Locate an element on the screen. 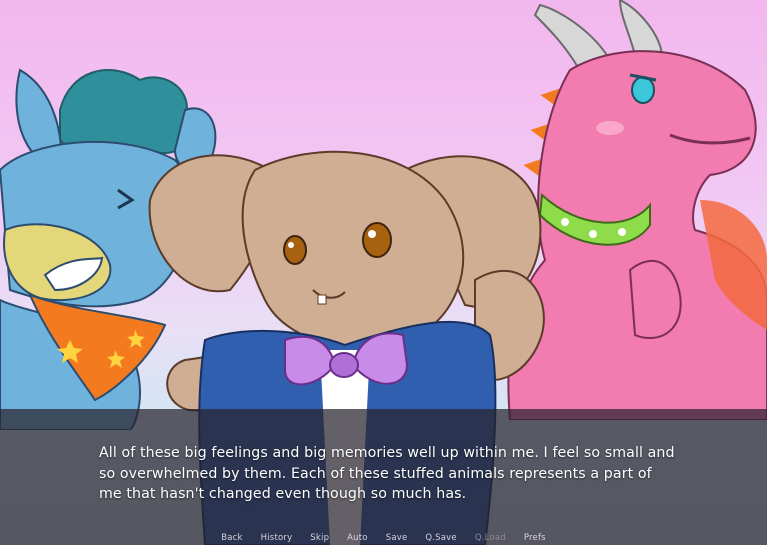 The width and height of the screenshot is (767, 545). skip-button: Skip is located at coordinates (319, 538).